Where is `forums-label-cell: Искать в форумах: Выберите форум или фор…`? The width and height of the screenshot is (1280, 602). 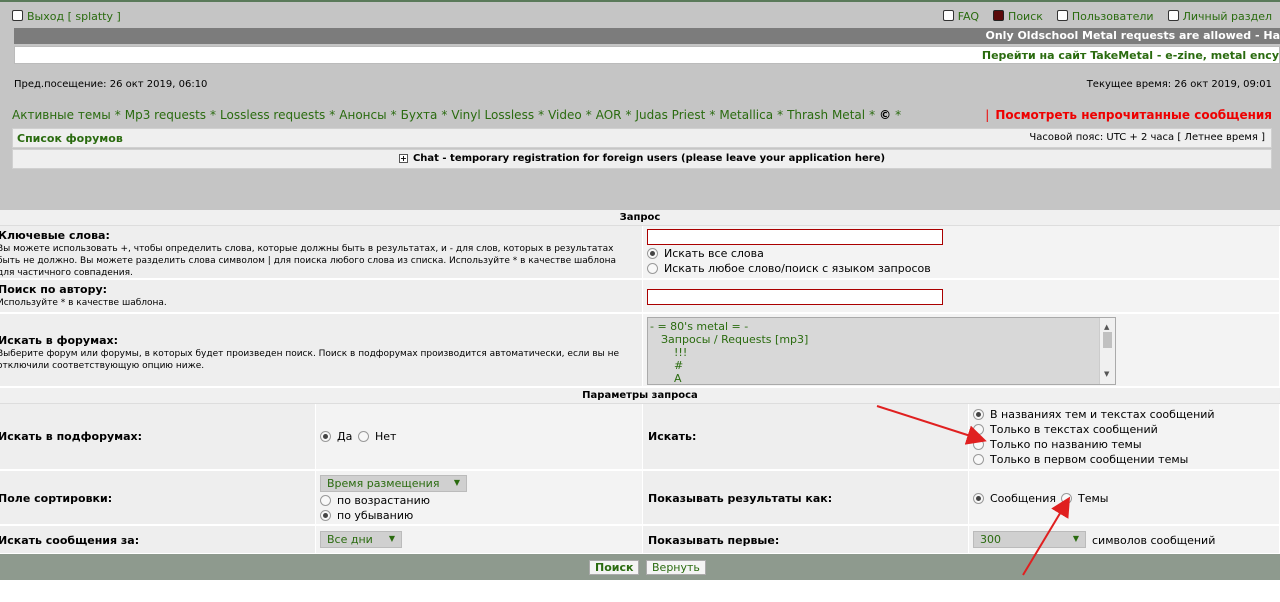 forums-label-cell: Искать в форумах: Выберите форум или фор… is located at coordinates (321, 350).